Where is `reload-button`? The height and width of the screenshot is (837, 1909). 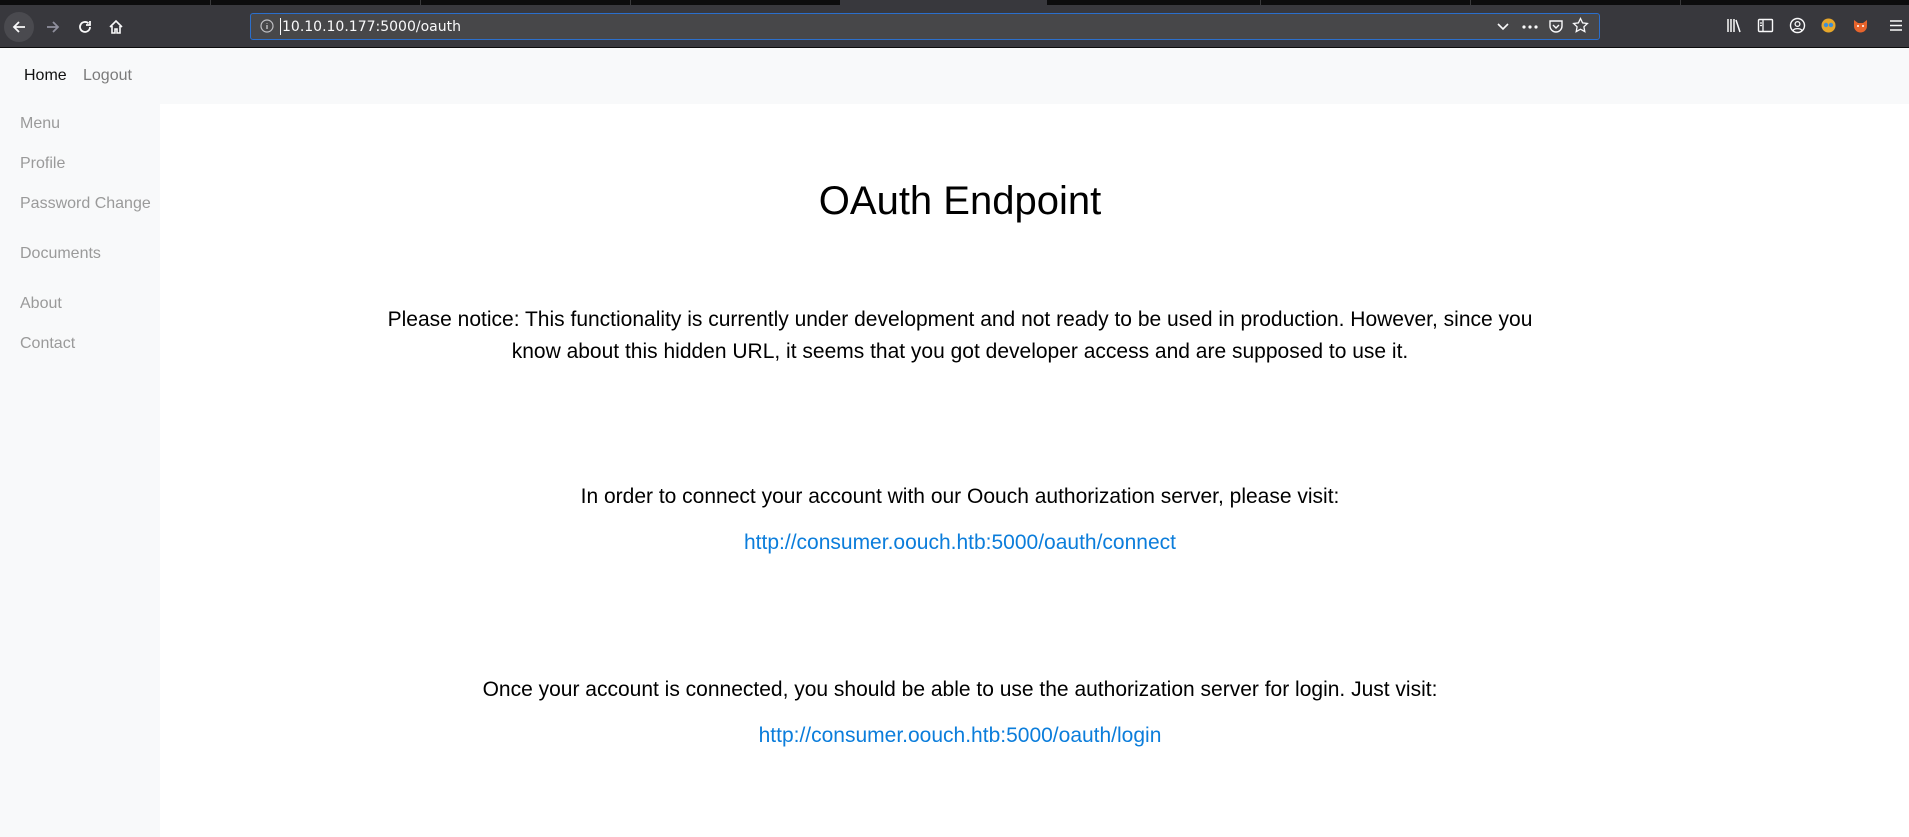 reload-button is located at coordinates (85, 27).